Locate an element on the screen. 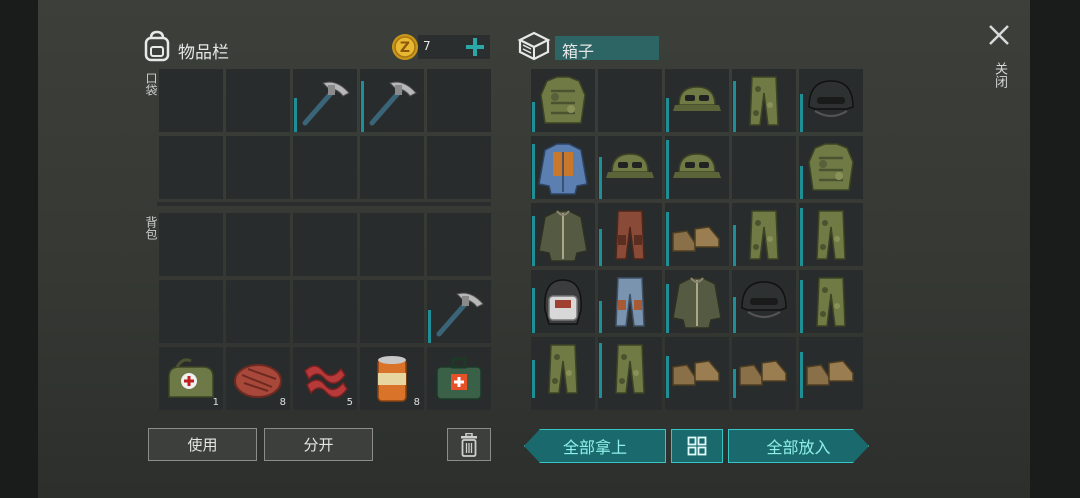 The width and height of the screenshot is (1080, 498). trash-icon is located at coordinates (469, 444).